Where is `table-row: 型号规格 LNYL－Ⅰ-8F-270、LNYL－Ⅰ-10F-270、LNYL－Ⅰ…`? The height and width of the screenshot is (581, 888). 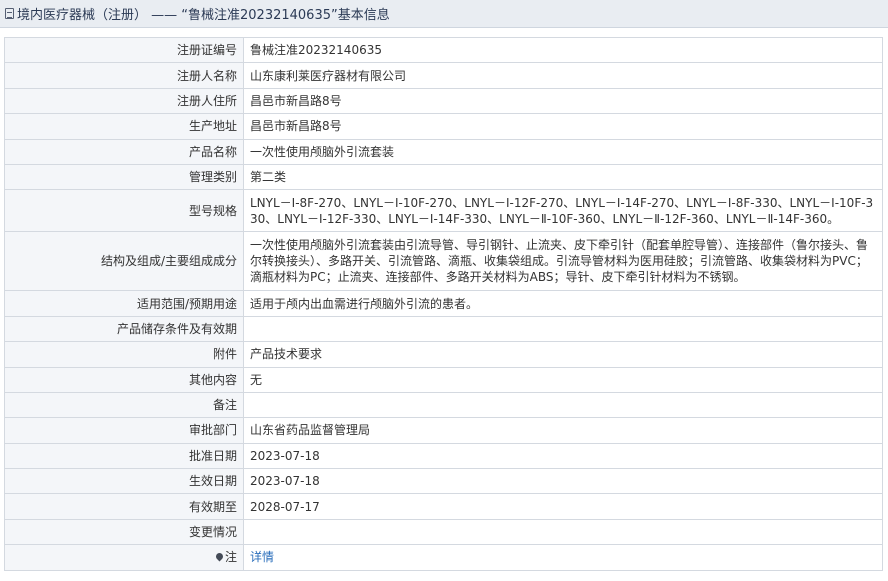 table-row: 型号规格 LNYL－Ⅰ-8F-270、LNYL－Ⅰ-10F-270、LNYL－Ⅰ… is located at coordinates (443, 211).